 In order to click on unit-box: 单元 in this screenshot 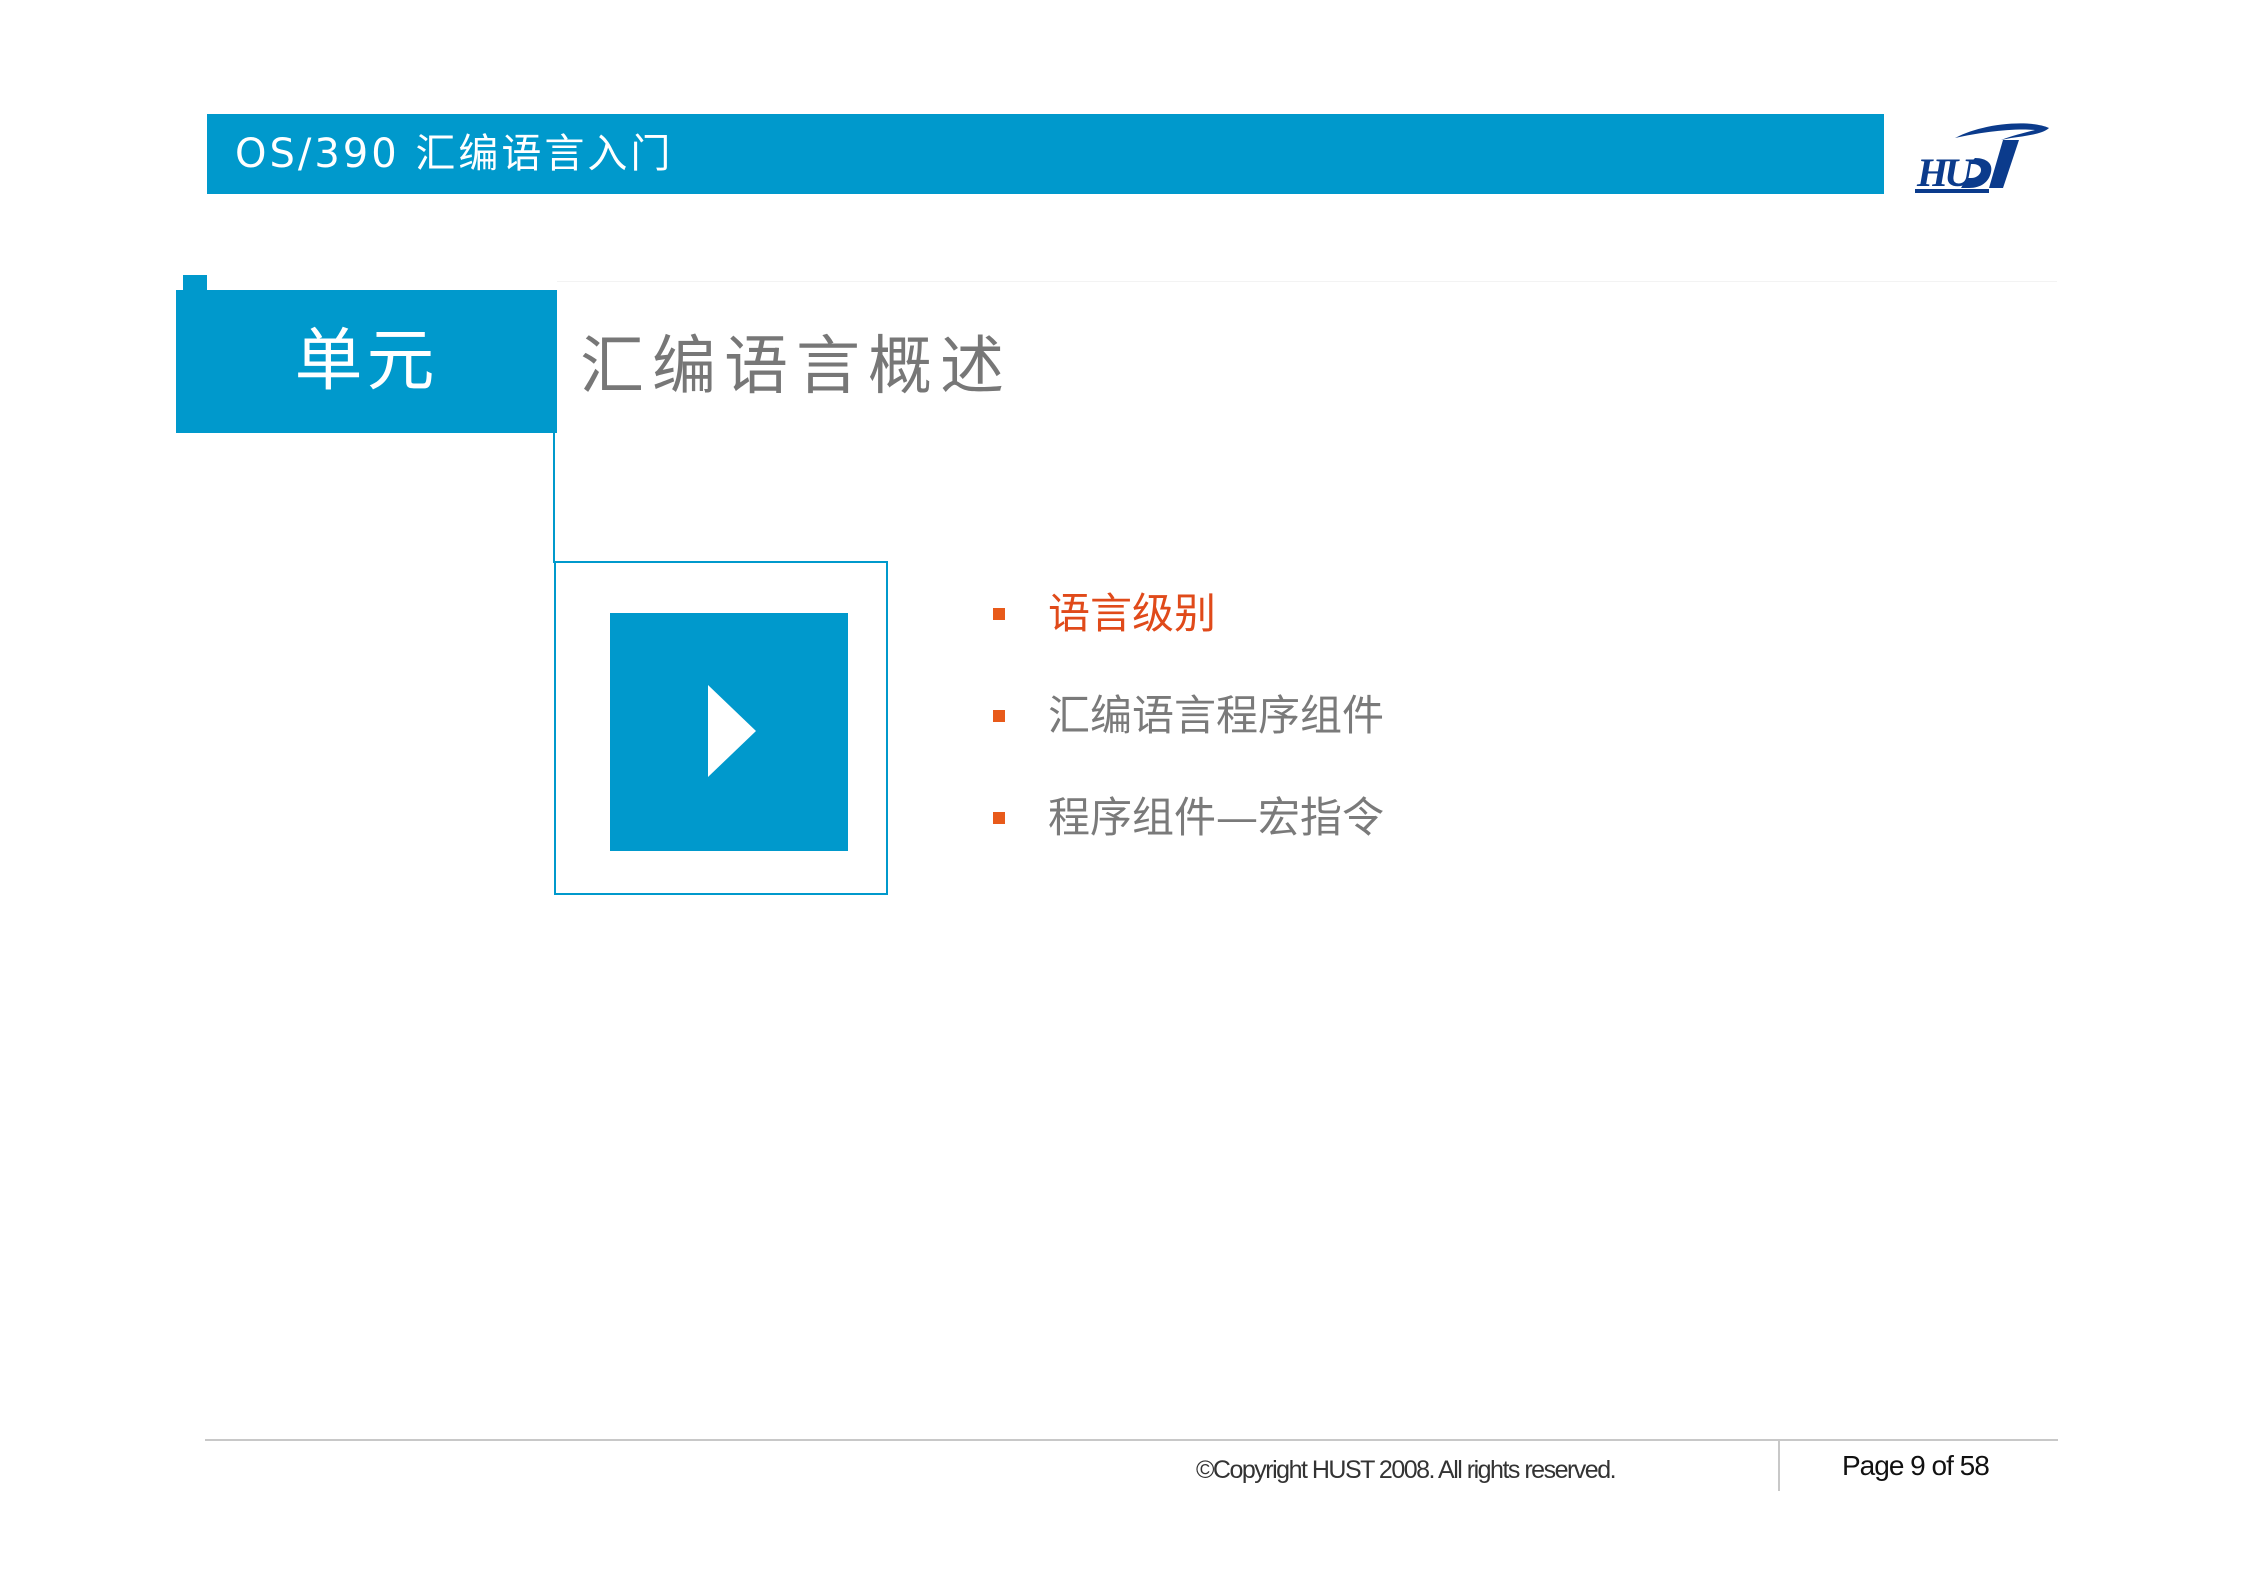, I will do `click(366, 361)`.